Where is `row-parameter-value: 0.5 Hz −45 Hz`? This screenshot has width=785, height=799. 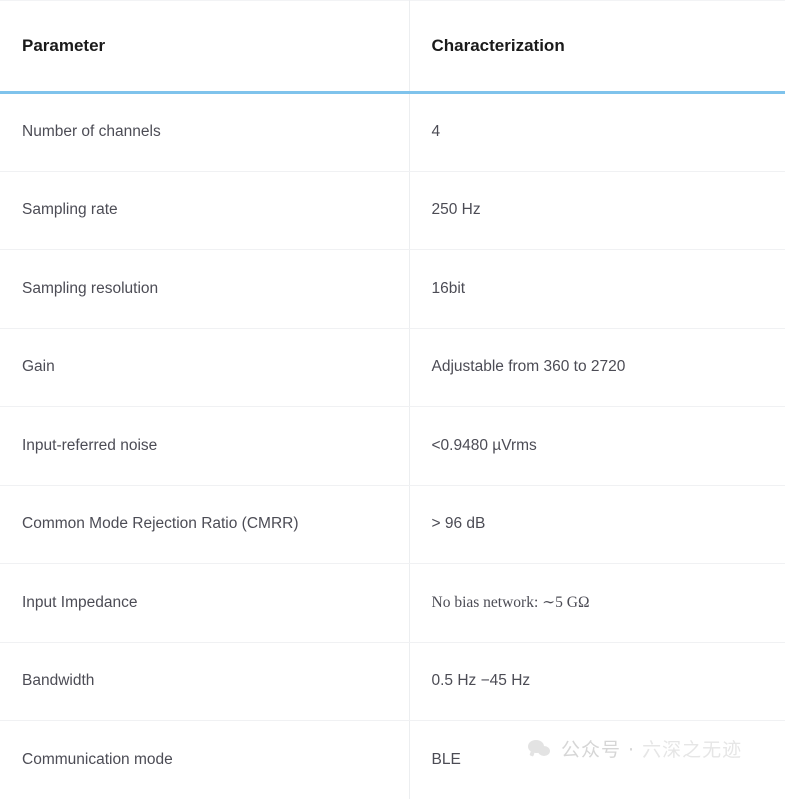
row-parameter-value: 0.5 Hz −45 Hz is located at coordinates (597, 681).